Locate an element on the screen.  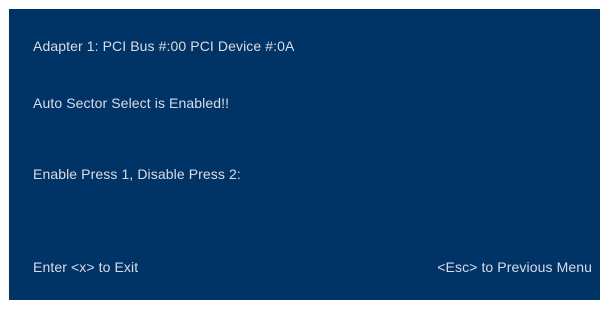
previous-menu-hint: <Esc> to Previous Menu is located at coordinates (514, 267).